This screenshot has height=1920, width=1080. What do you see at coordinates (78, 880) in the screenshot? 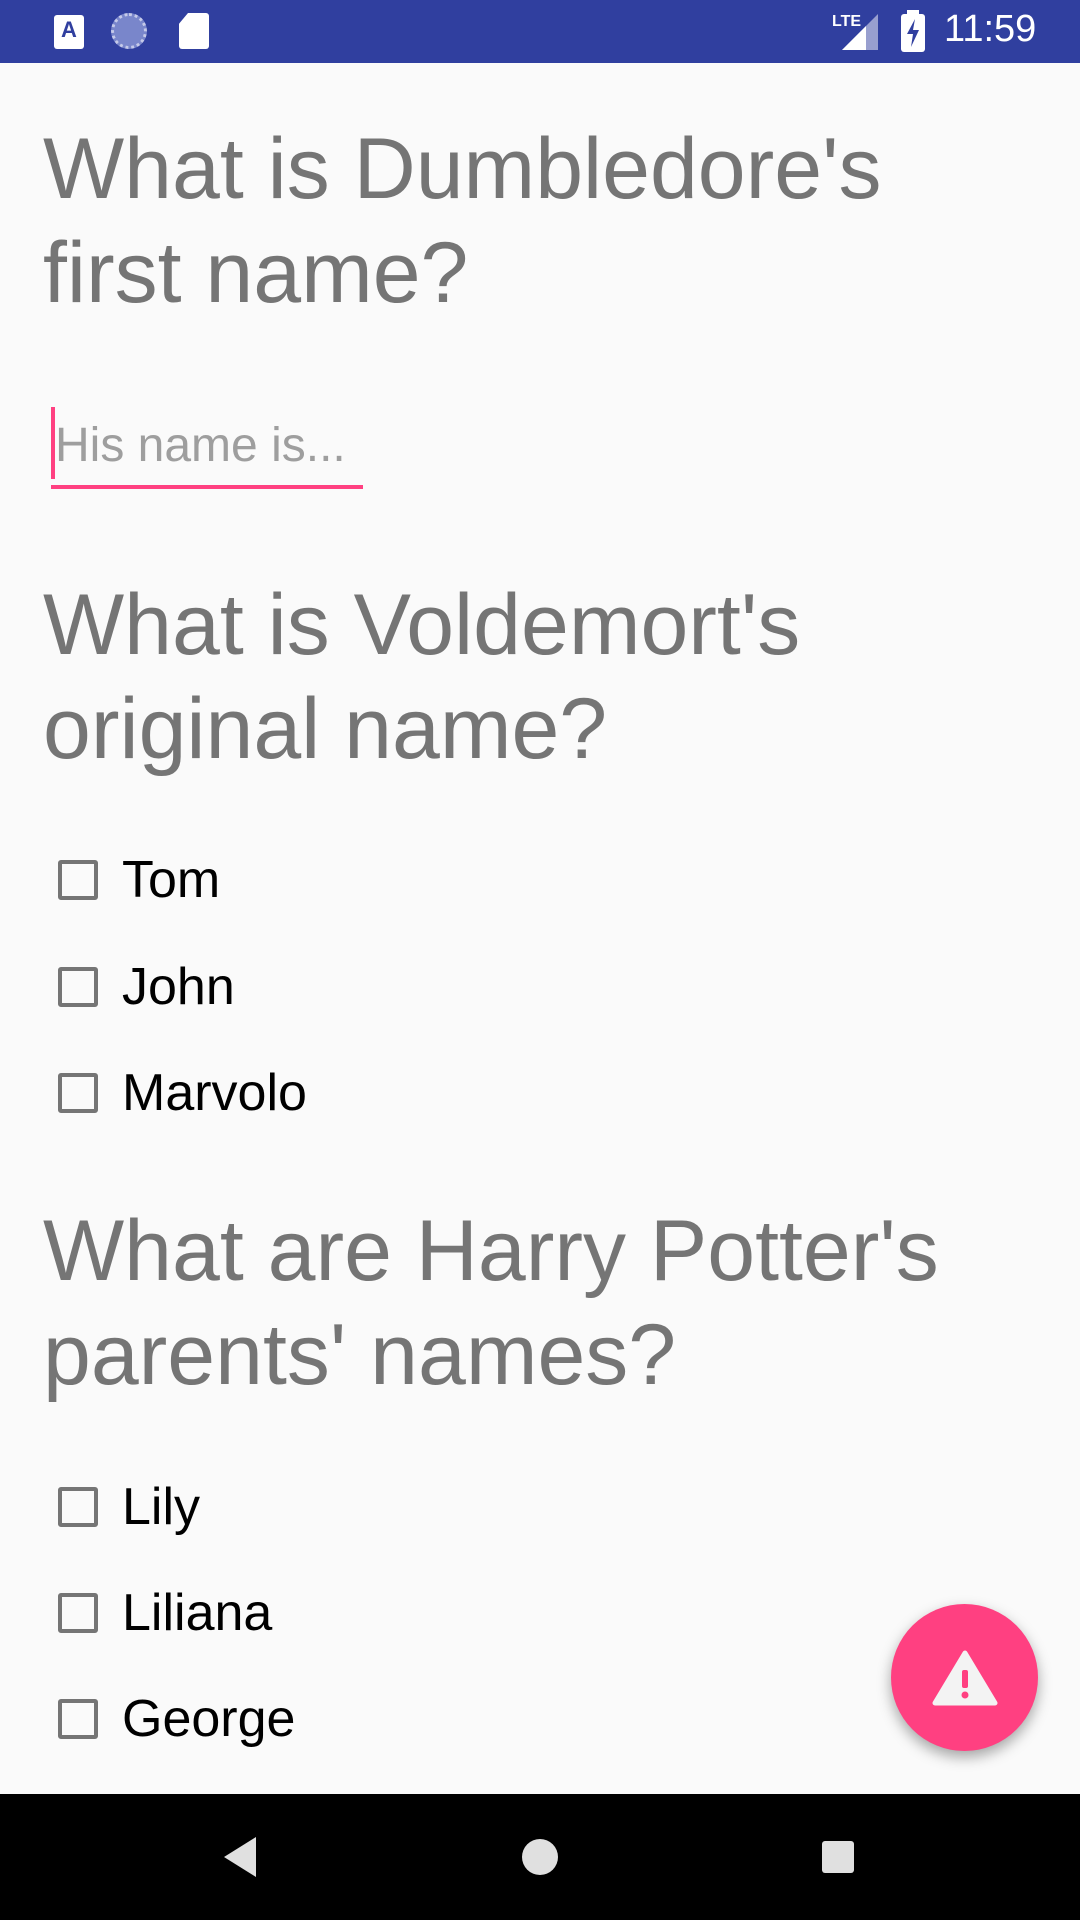
I see `checkbox-tom` at bounding box center [78, 880].